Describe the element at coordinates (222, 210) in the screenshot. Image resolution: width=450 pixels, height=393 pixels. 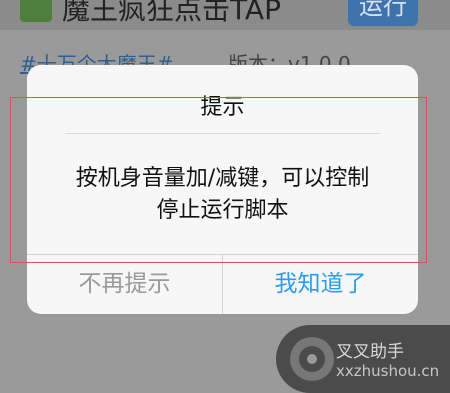
I see `dialog-message-line-2: 停止运行脚本` at that location.